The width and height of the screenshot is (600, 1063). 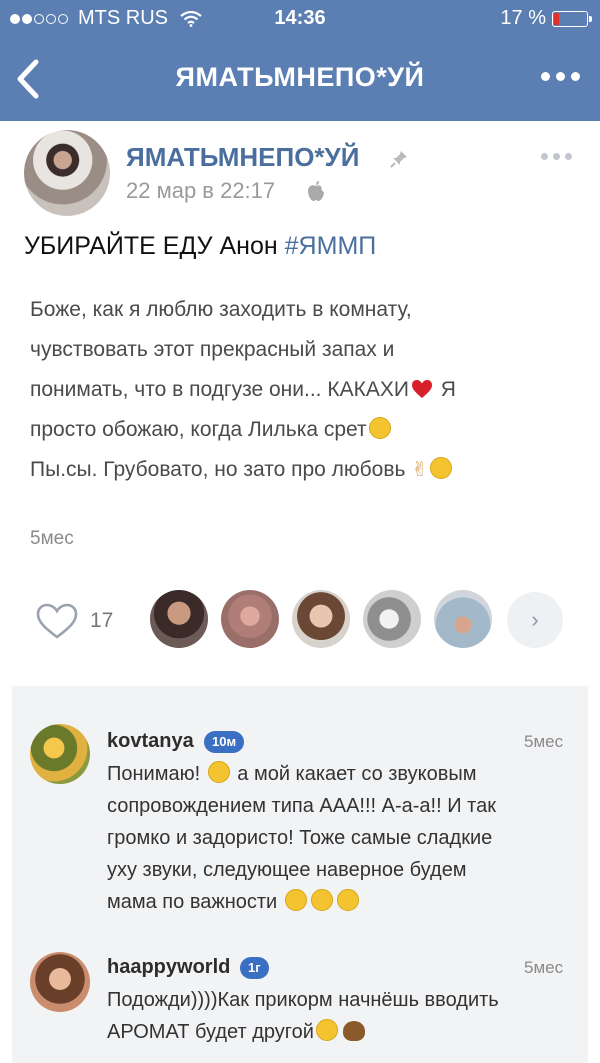 I want to click on heart-emoji-icon, so click(x=421, y=389).